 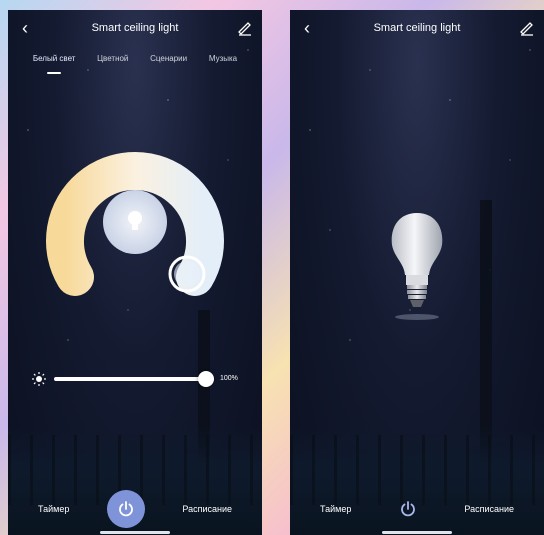 What do you see at coordinates (229, 378) in the screenshot?
I see `brightness-percent: 100%` at bounding box center [229, 378].